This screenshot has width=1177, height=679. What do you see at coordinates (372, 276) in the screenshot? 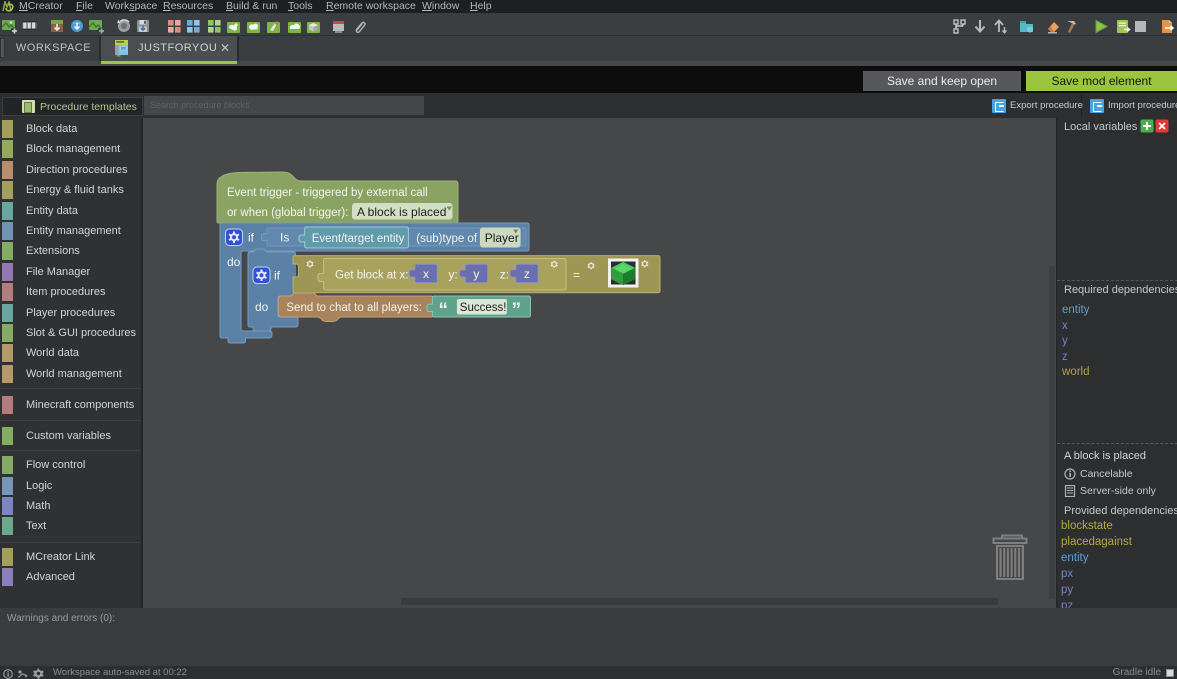
I see `svg-text: Get block at x:` at bounding box center [372, 276].